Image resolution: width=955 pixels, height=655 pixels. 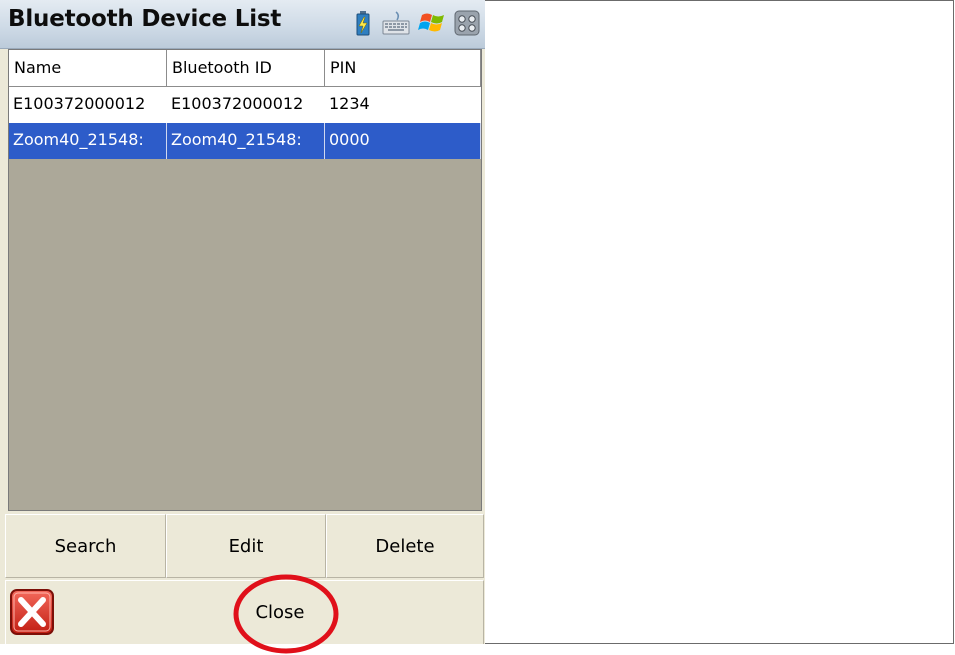 I want to click on table-row: E100372000012 E100372000012 1234, so click(x=245, y=105).